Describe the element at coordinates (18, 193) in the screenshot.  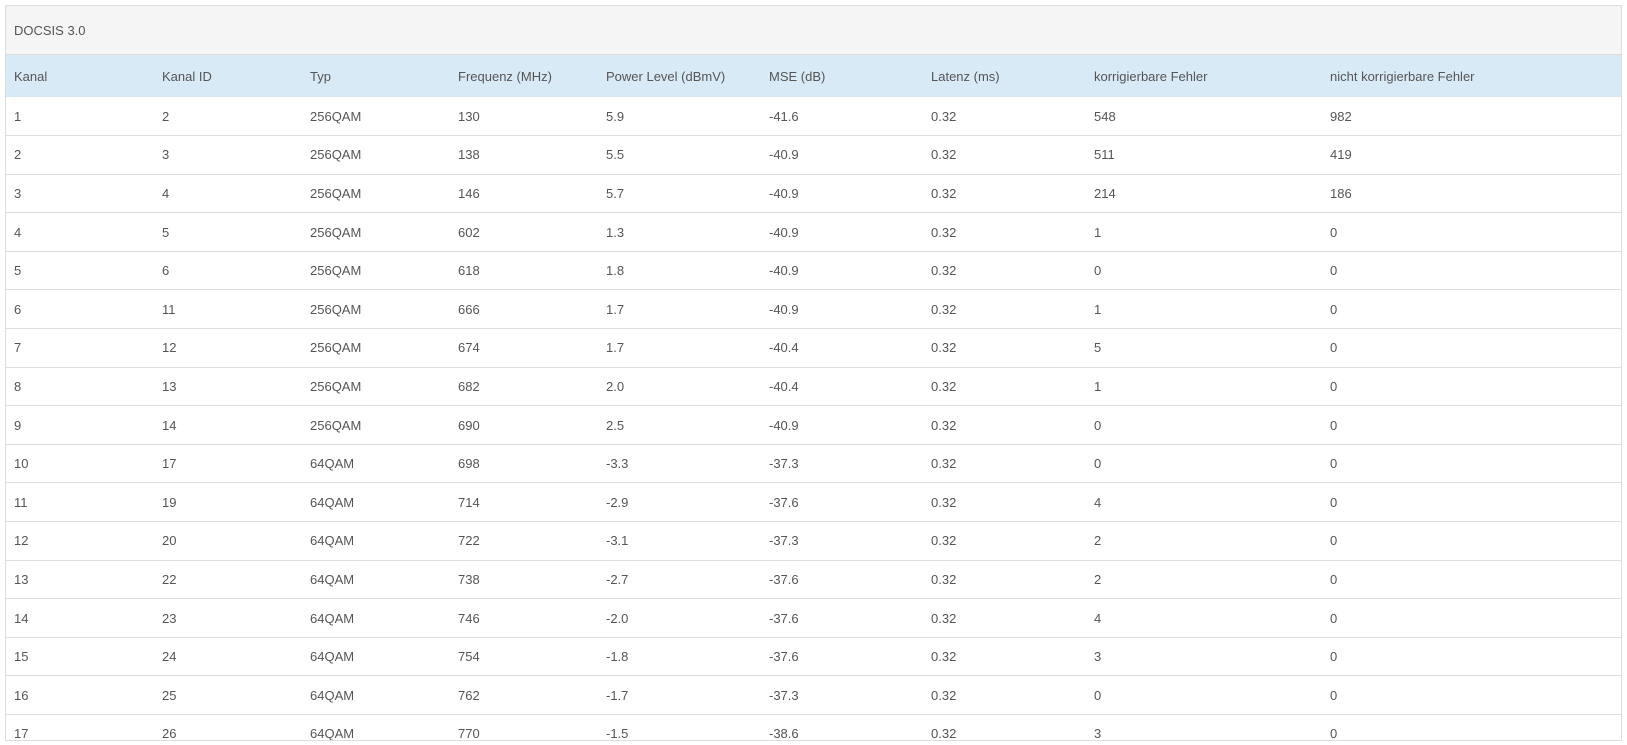
I see `cell-kanal: 3` at that location.